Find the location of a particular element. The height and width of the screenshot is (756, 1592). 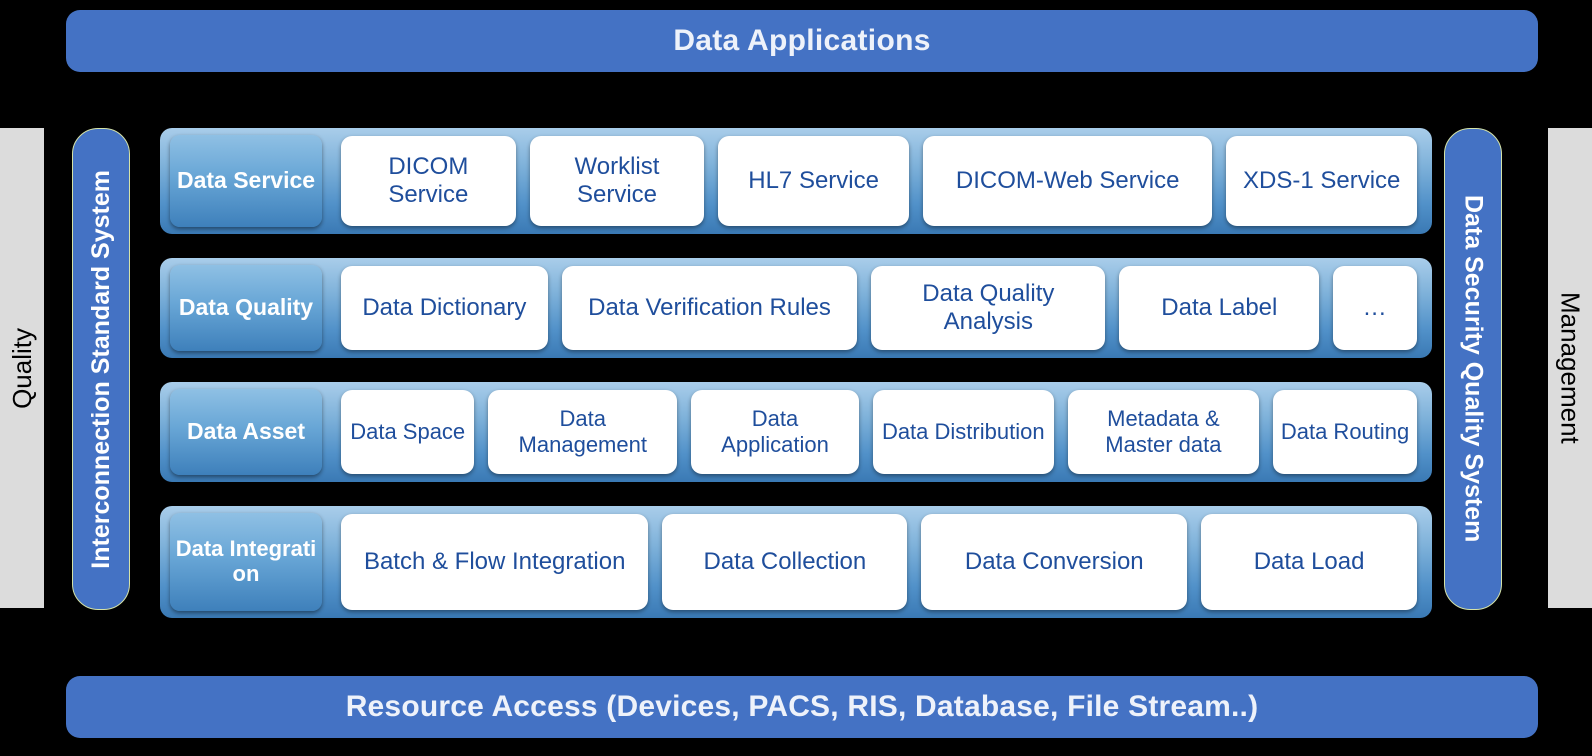

layer-label-data-asset: Data Asset is located at coordinates (246, 432).